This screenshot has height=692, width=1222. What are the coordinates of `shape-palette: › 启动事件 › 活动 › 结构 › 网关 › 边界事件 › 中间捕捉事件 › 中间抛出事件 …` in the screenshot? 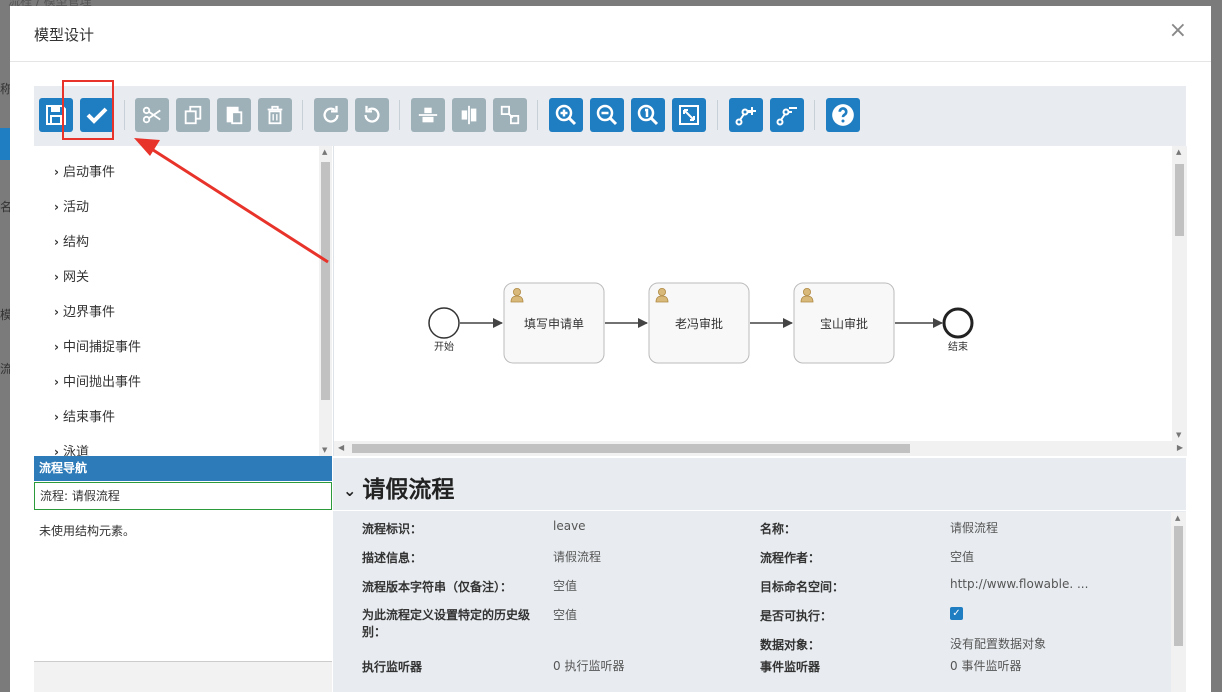 It's located at (183, 301).